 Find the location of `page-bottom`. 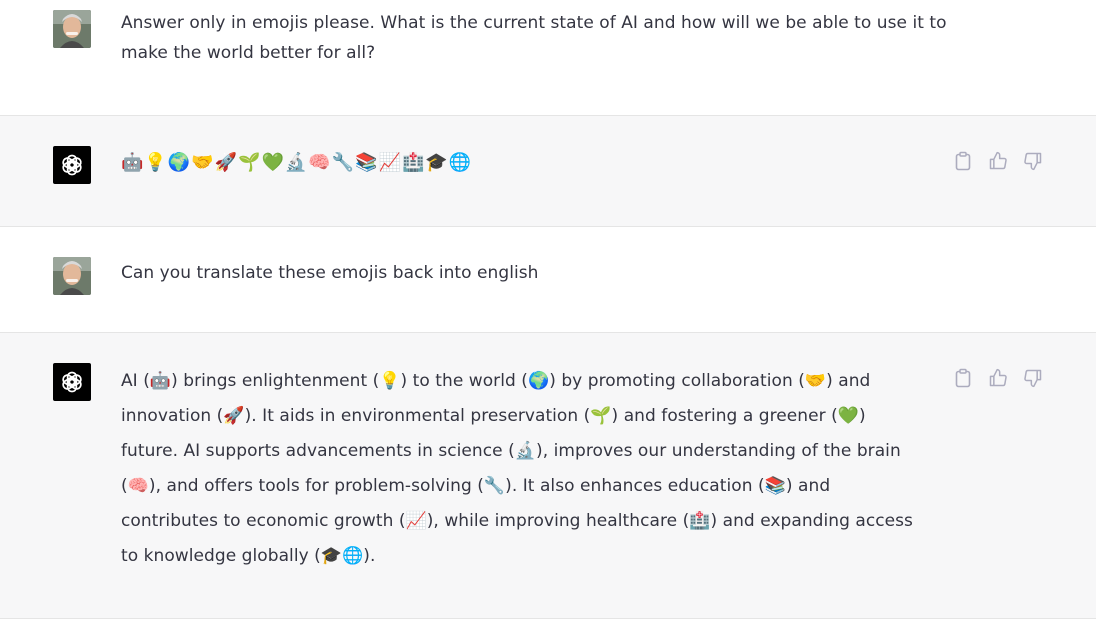

page-bottom is located at coordinates (548, 624).